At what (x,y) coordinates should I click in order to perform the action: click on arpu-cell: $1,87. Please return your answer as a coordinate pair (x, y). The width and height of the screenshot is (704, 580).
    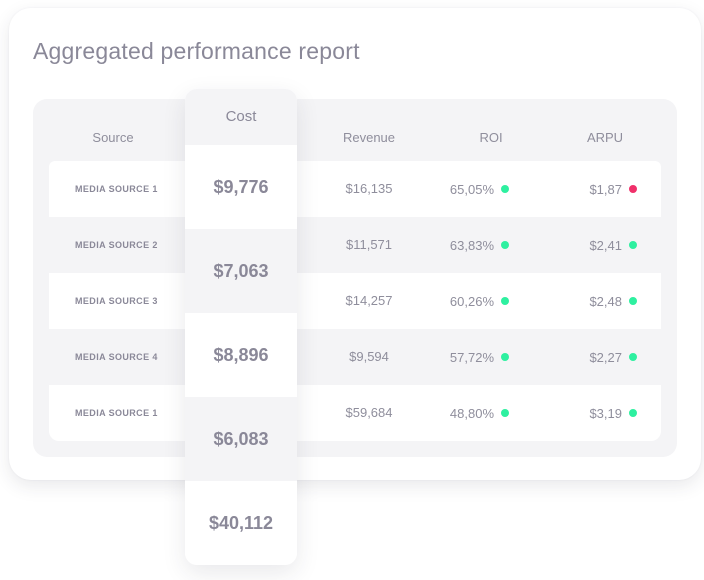
    Looking at the image, I should click on (613, 189).